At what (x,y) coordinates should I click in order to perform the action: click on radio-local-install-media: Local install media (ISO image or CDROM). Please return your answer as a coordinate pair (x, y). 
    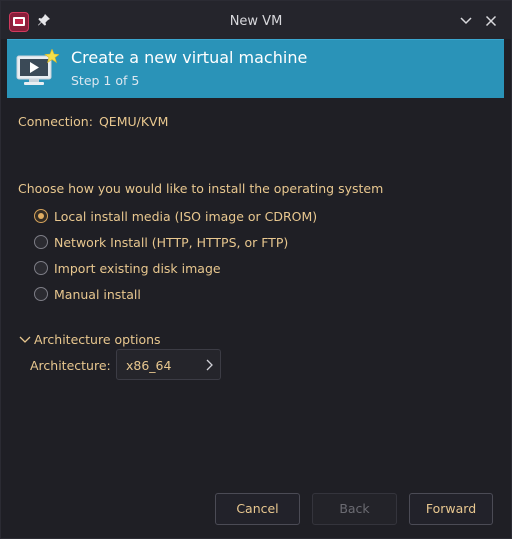
    Looking at the image, I should click on (175, 216).